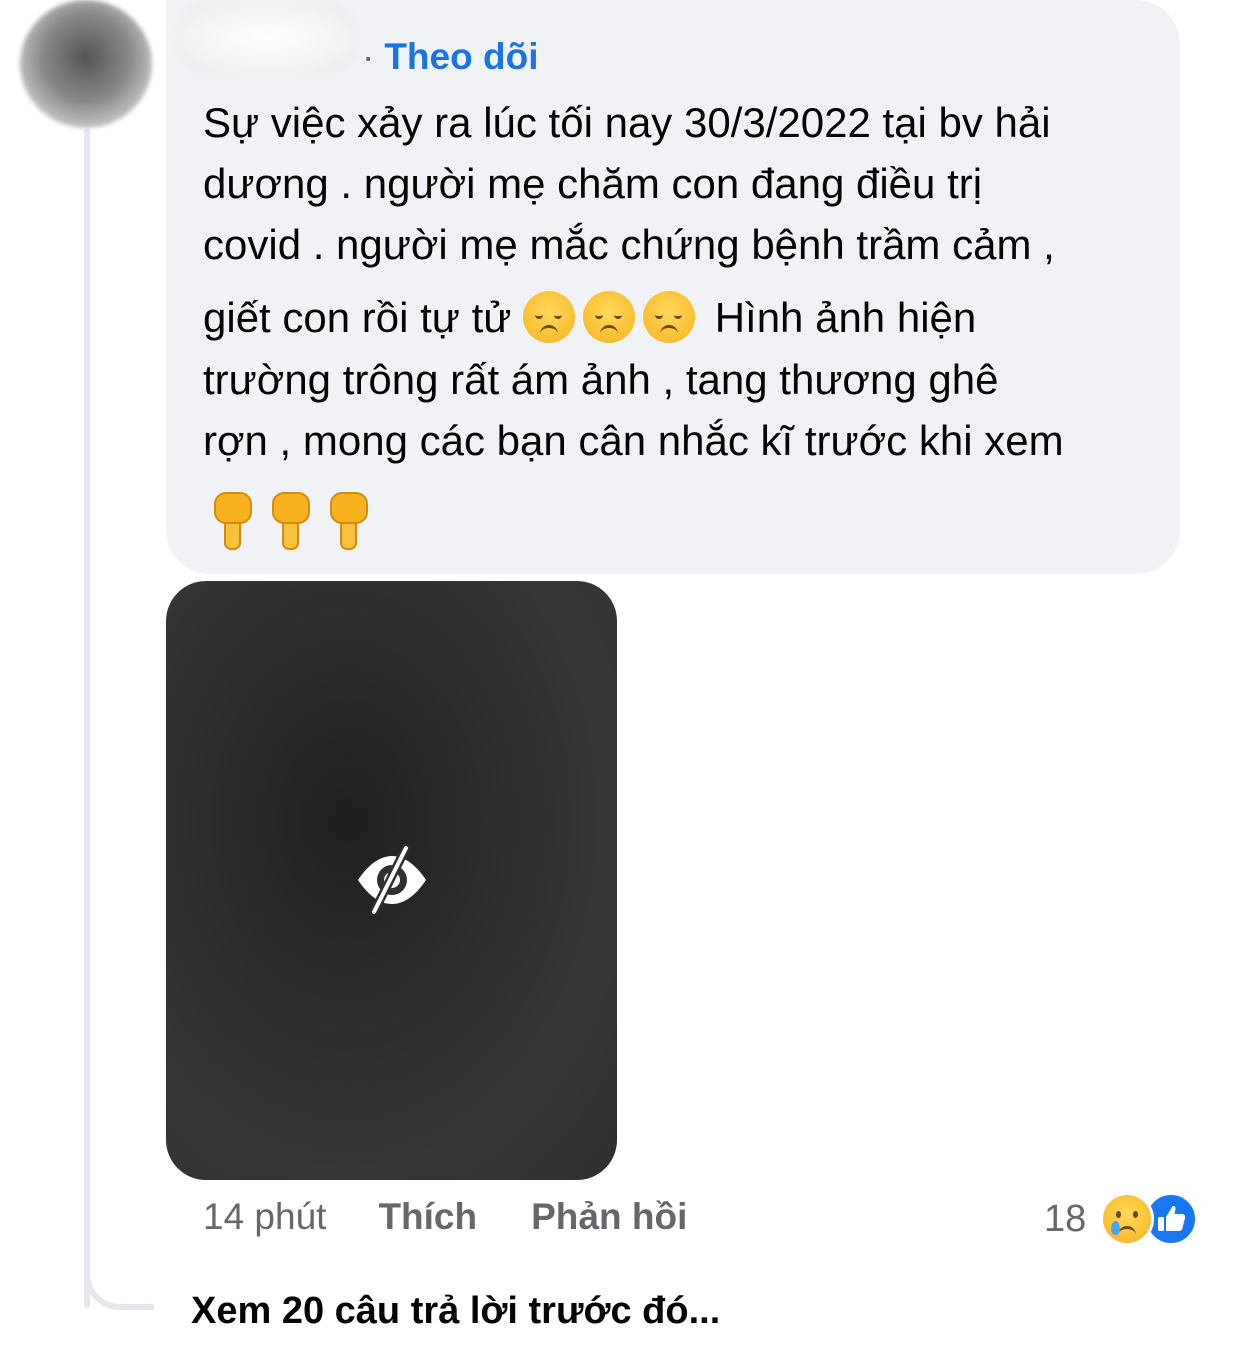  Describe the element at coordinates (845, 317) in the screenshot. I see `comment-line: Hình ảnh hiện` at that location.